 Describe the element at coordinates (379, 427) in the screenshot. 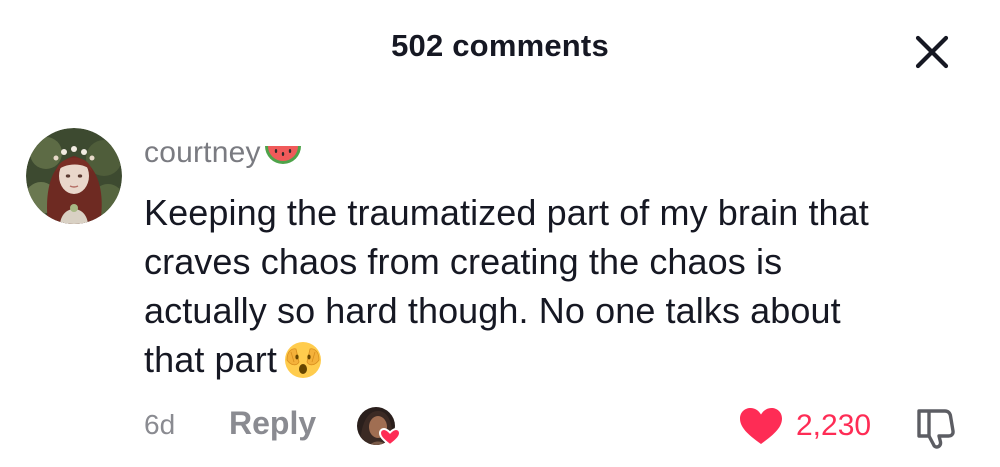

I see `creator-liked-avatar-icon` at that location.